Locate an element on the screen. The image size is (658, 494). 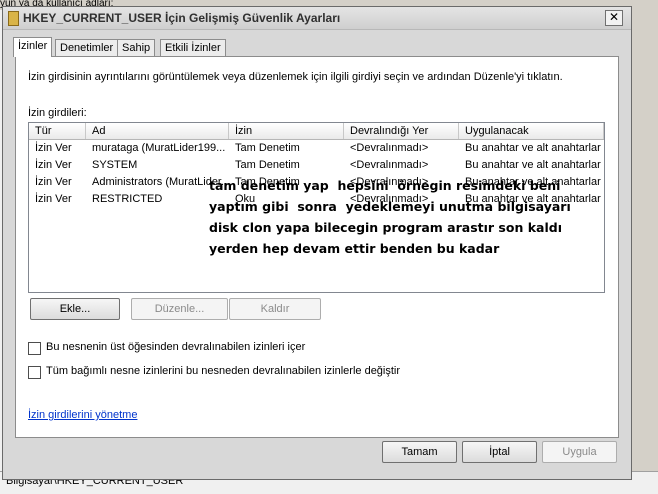
replace-child-permissions-checkbox is located at coordinates (34, 372).